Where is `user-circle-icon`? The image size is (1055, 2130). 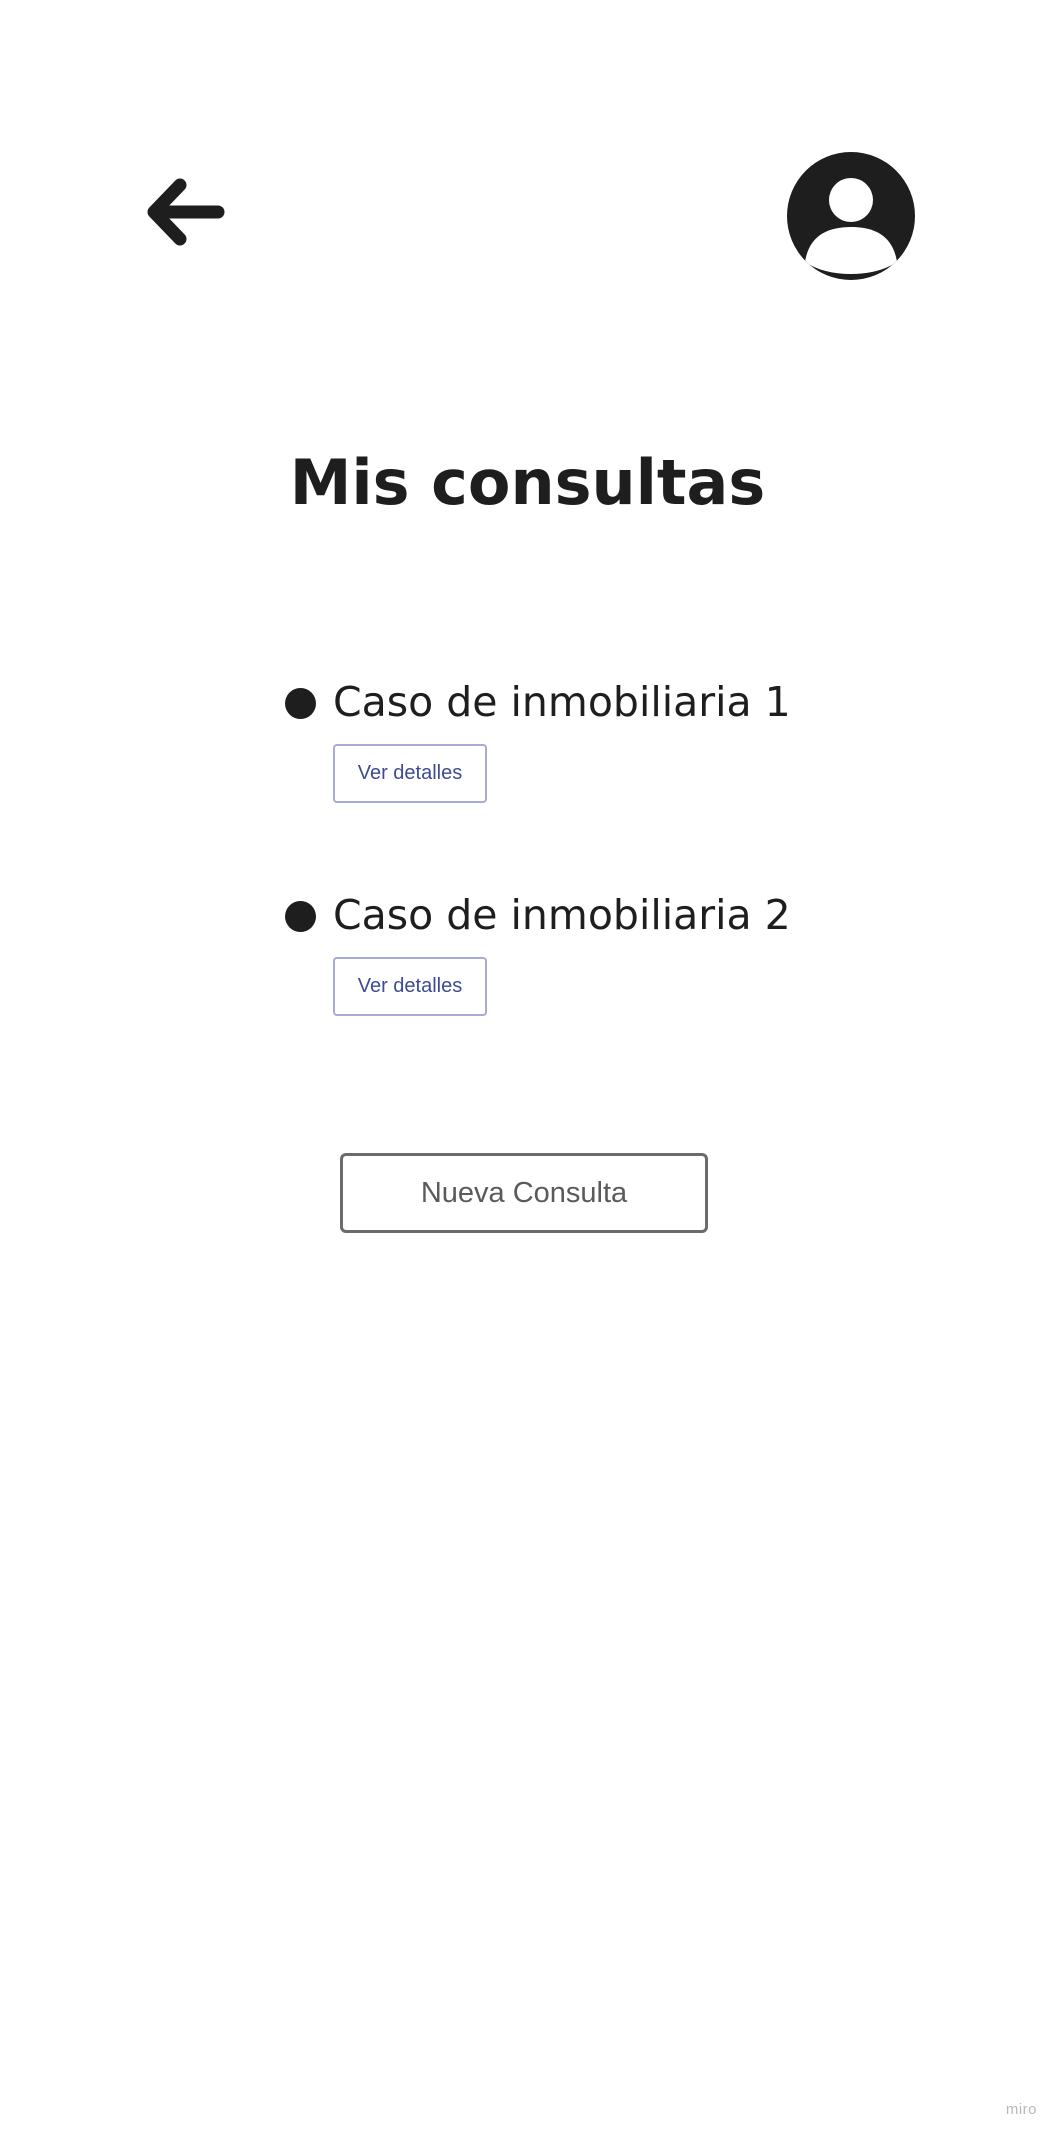 user-circle-icon is located at coordinates (851, 216).